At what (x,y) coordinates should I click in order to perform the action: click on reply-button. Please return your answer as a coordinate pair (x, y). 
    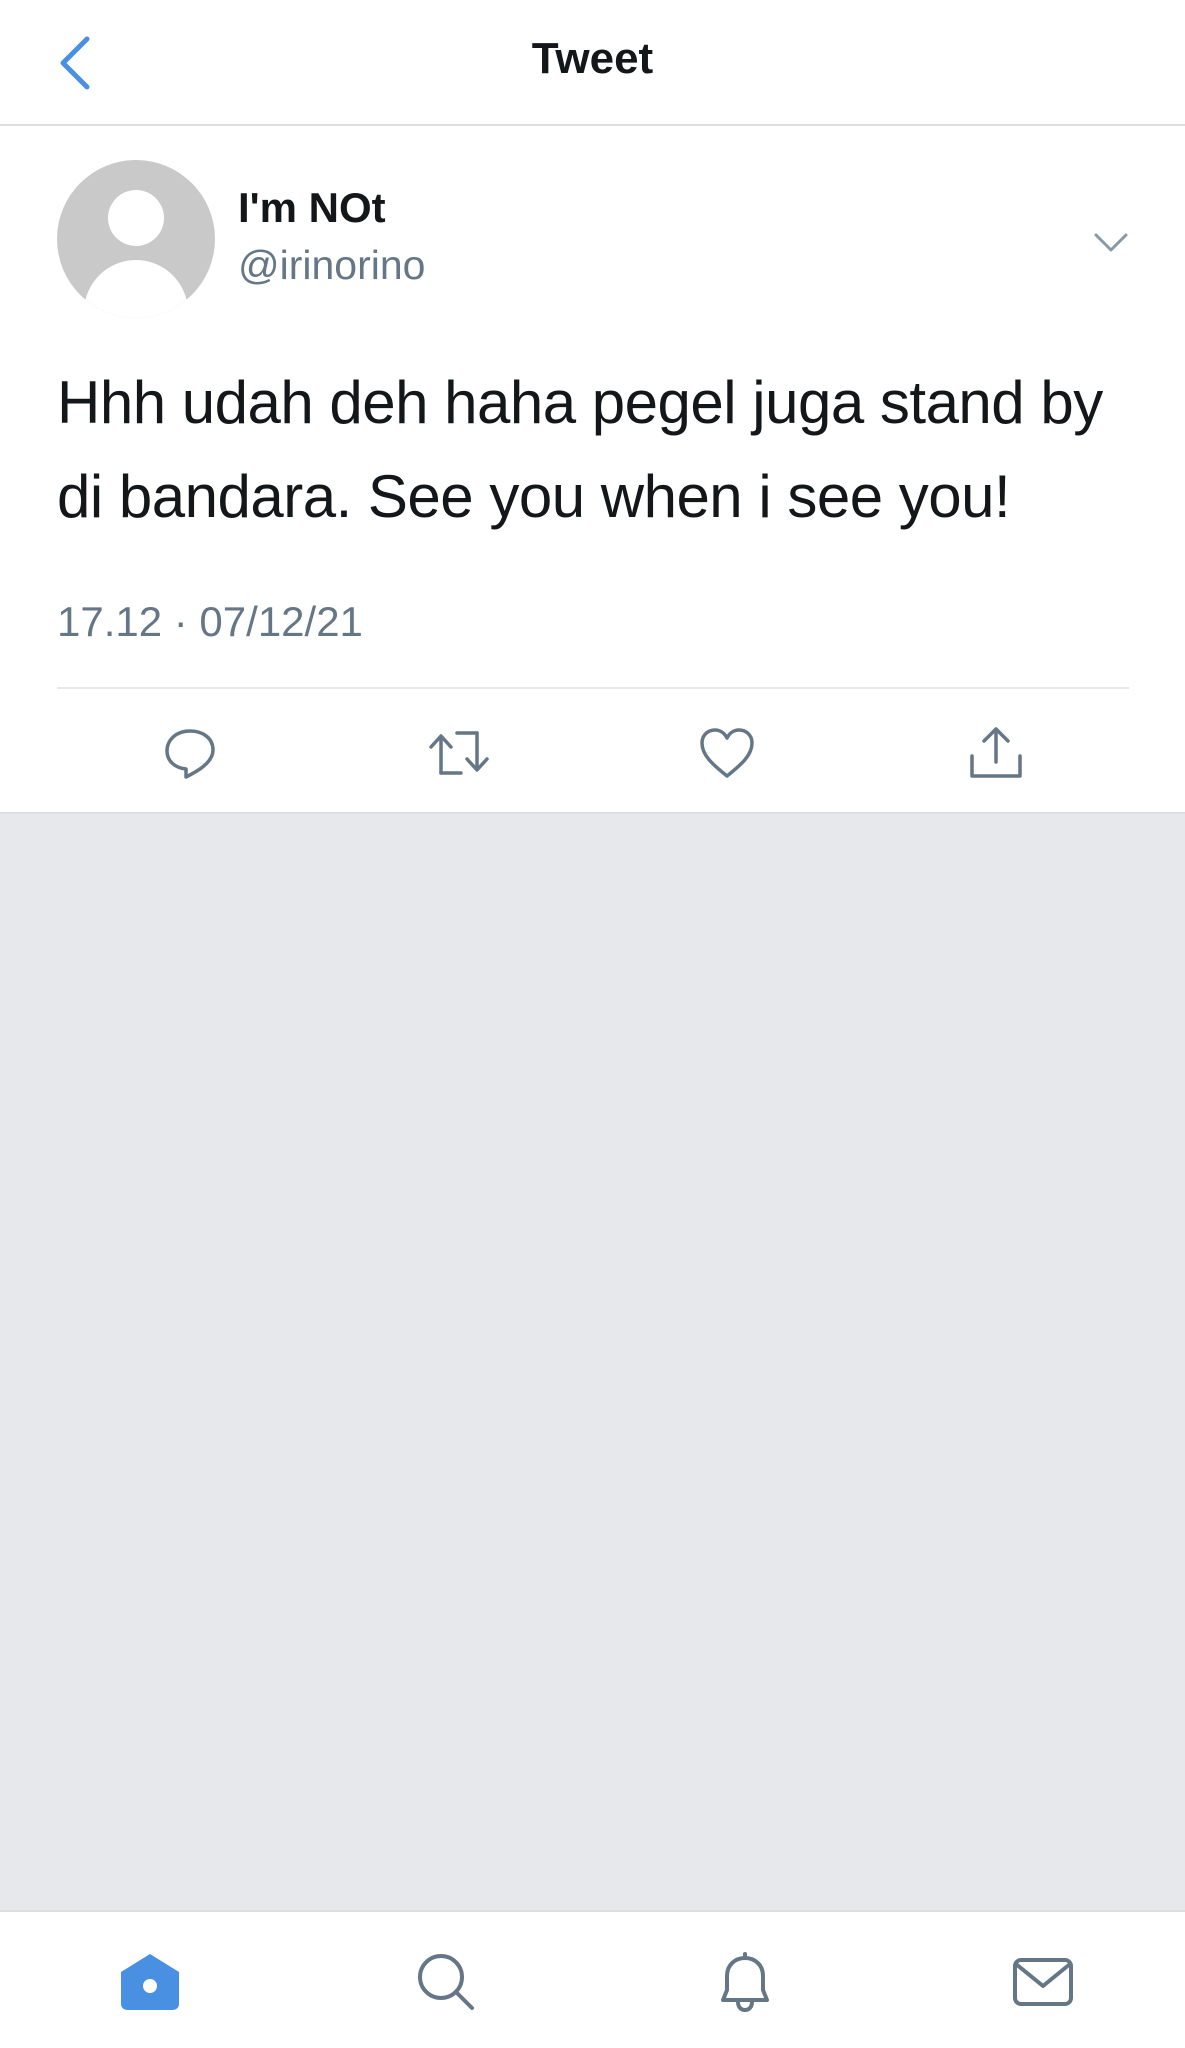
    Looking at the image, I should click on (190, 753).